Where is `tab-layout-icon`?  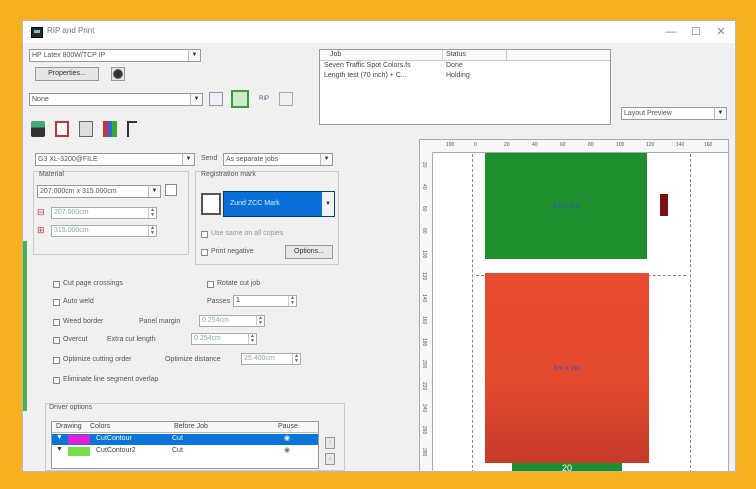 tab-layout-icon is located at coordinates (62, 129).